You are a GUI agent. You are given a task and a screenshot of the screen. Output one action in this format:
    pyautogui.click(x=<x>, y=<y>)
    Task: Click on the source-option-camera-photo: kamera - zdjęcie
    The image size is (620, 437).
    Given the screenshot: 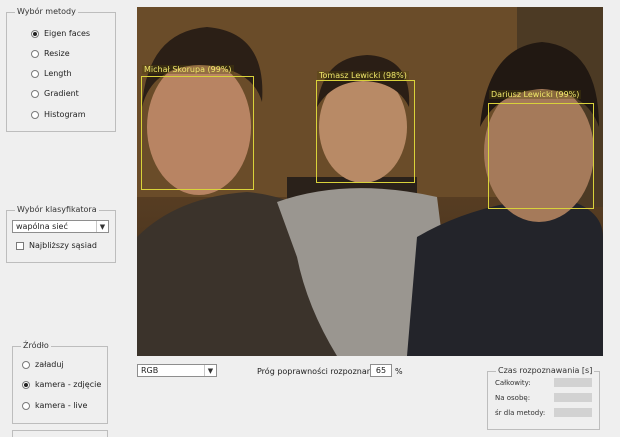 What is the action you would take?
    pyautogui.click(x=61, y=384)
    